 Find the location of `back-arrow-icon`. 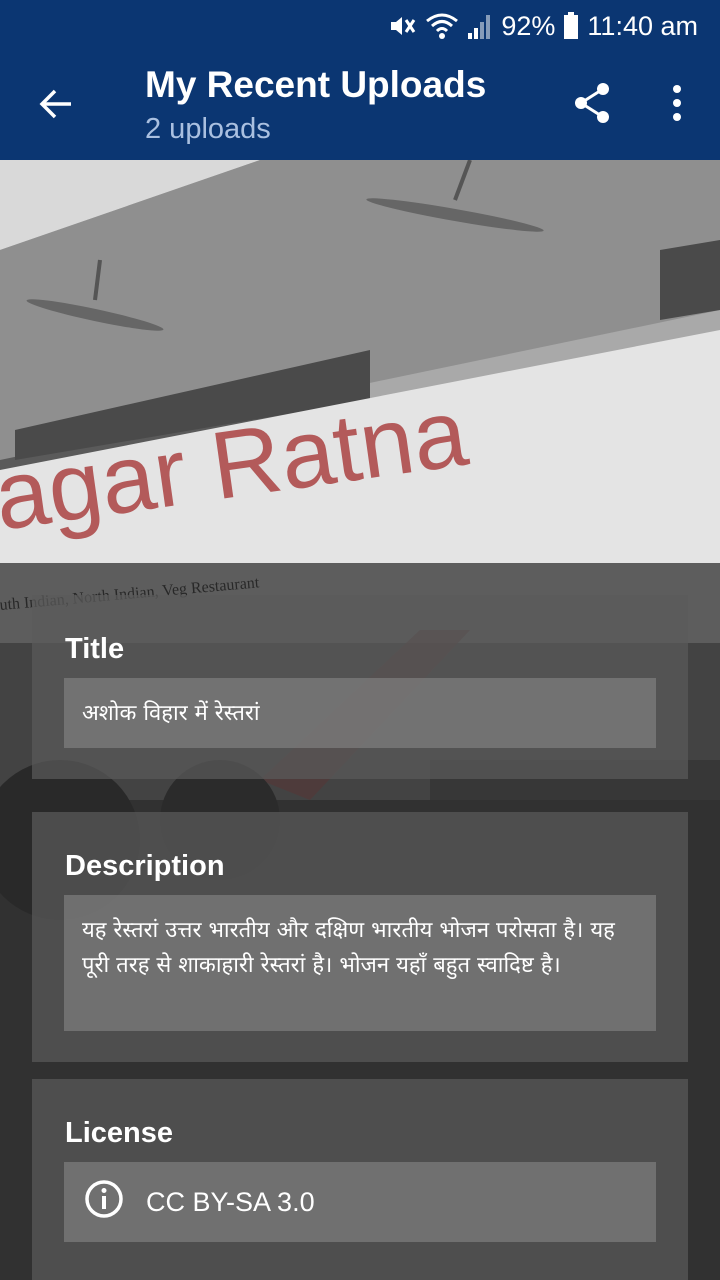

back-arrow-icon is located at coordinates (56, 106).